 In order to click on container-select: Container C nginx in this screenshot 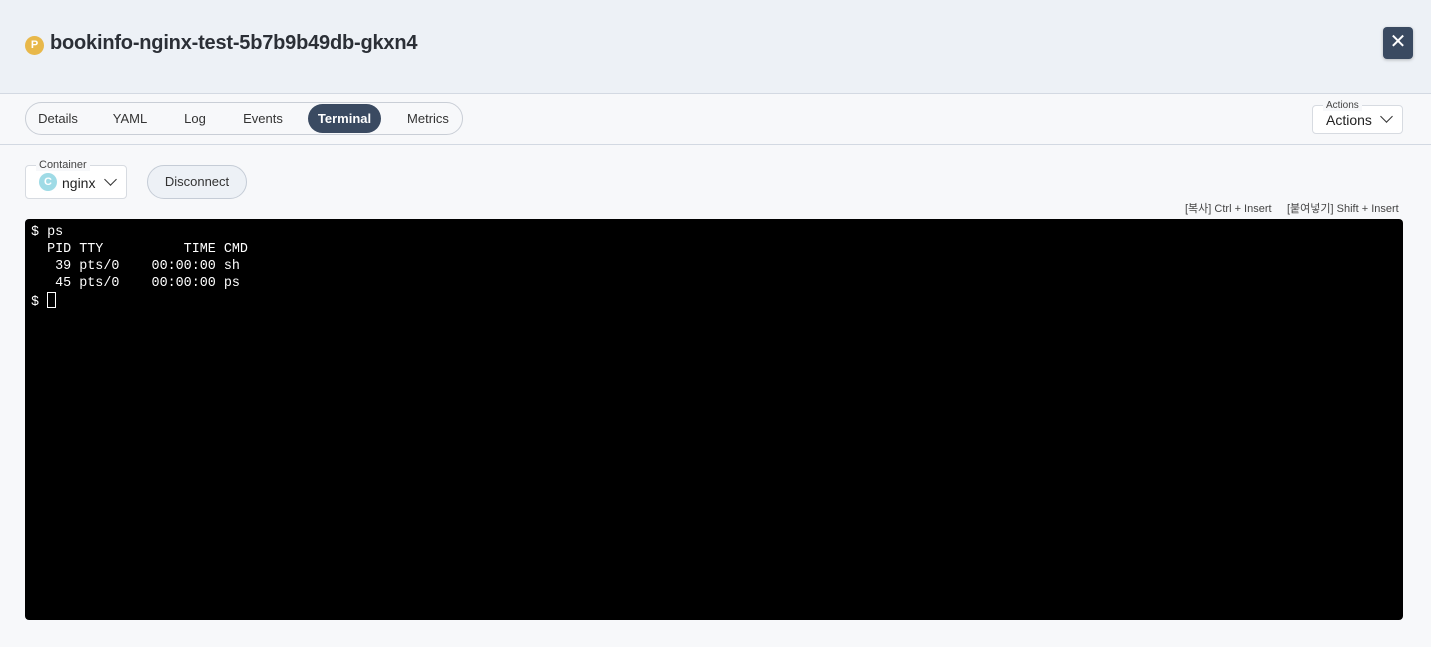, I will do `click(76, 179)`.